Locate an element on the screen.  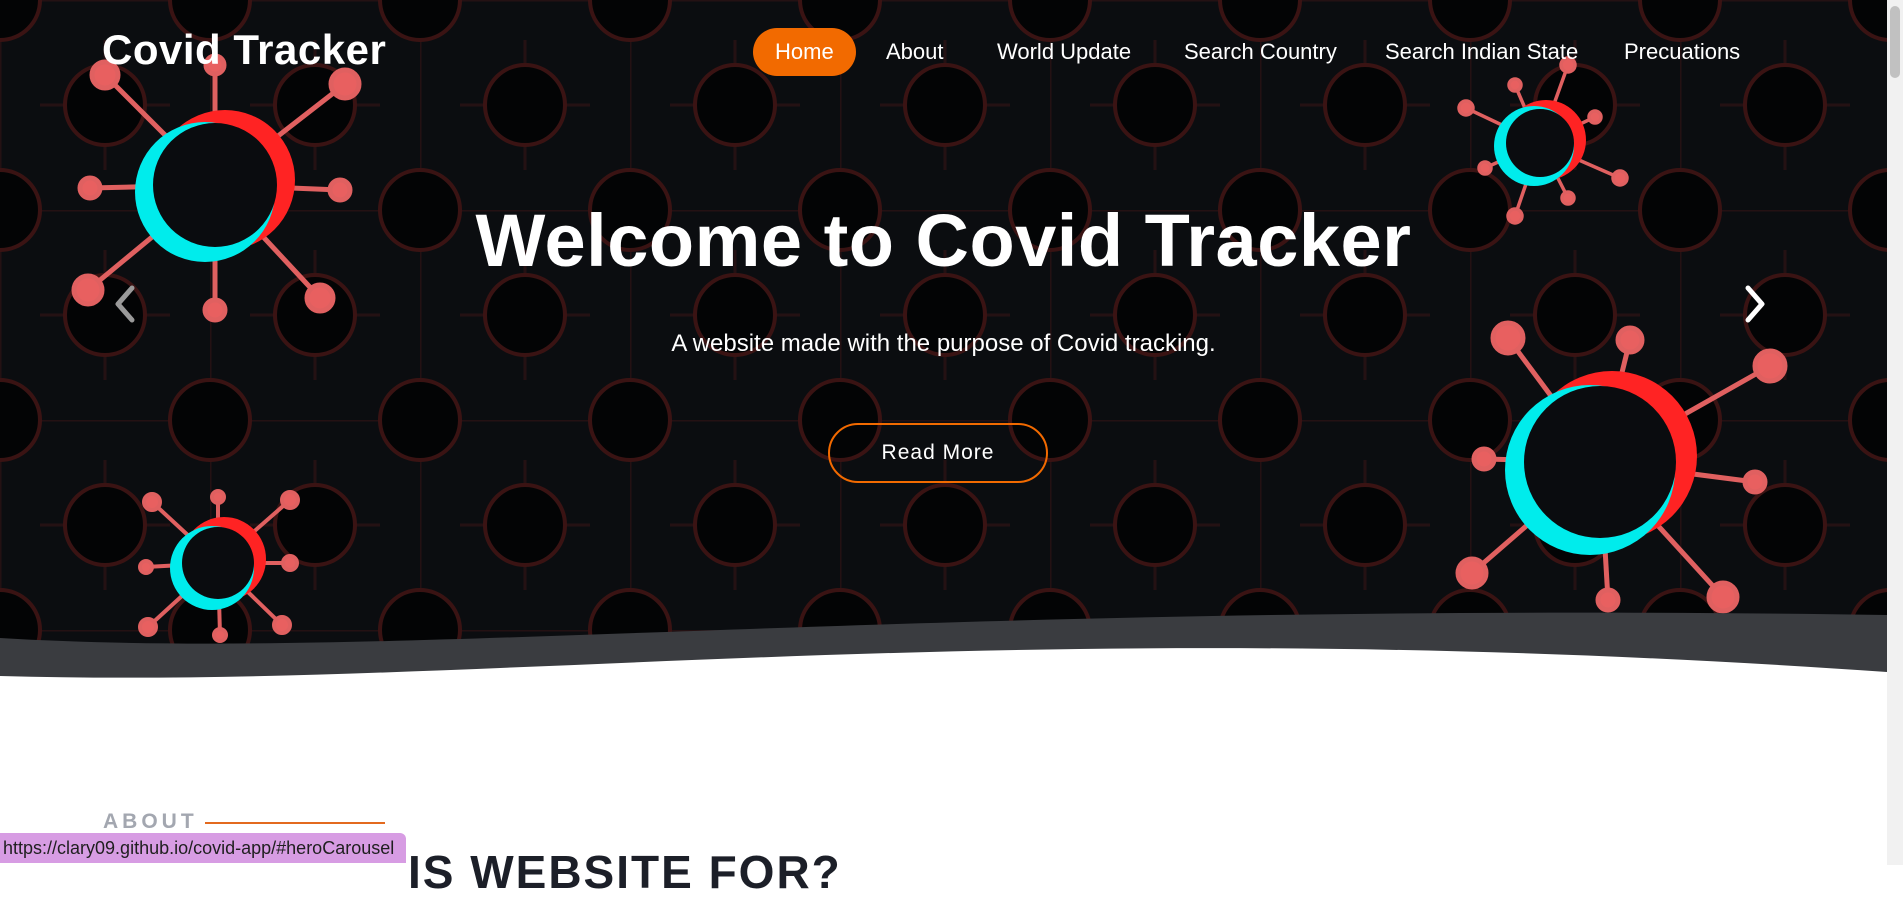
carousel-prev-button is located at coordinates (126, 304).